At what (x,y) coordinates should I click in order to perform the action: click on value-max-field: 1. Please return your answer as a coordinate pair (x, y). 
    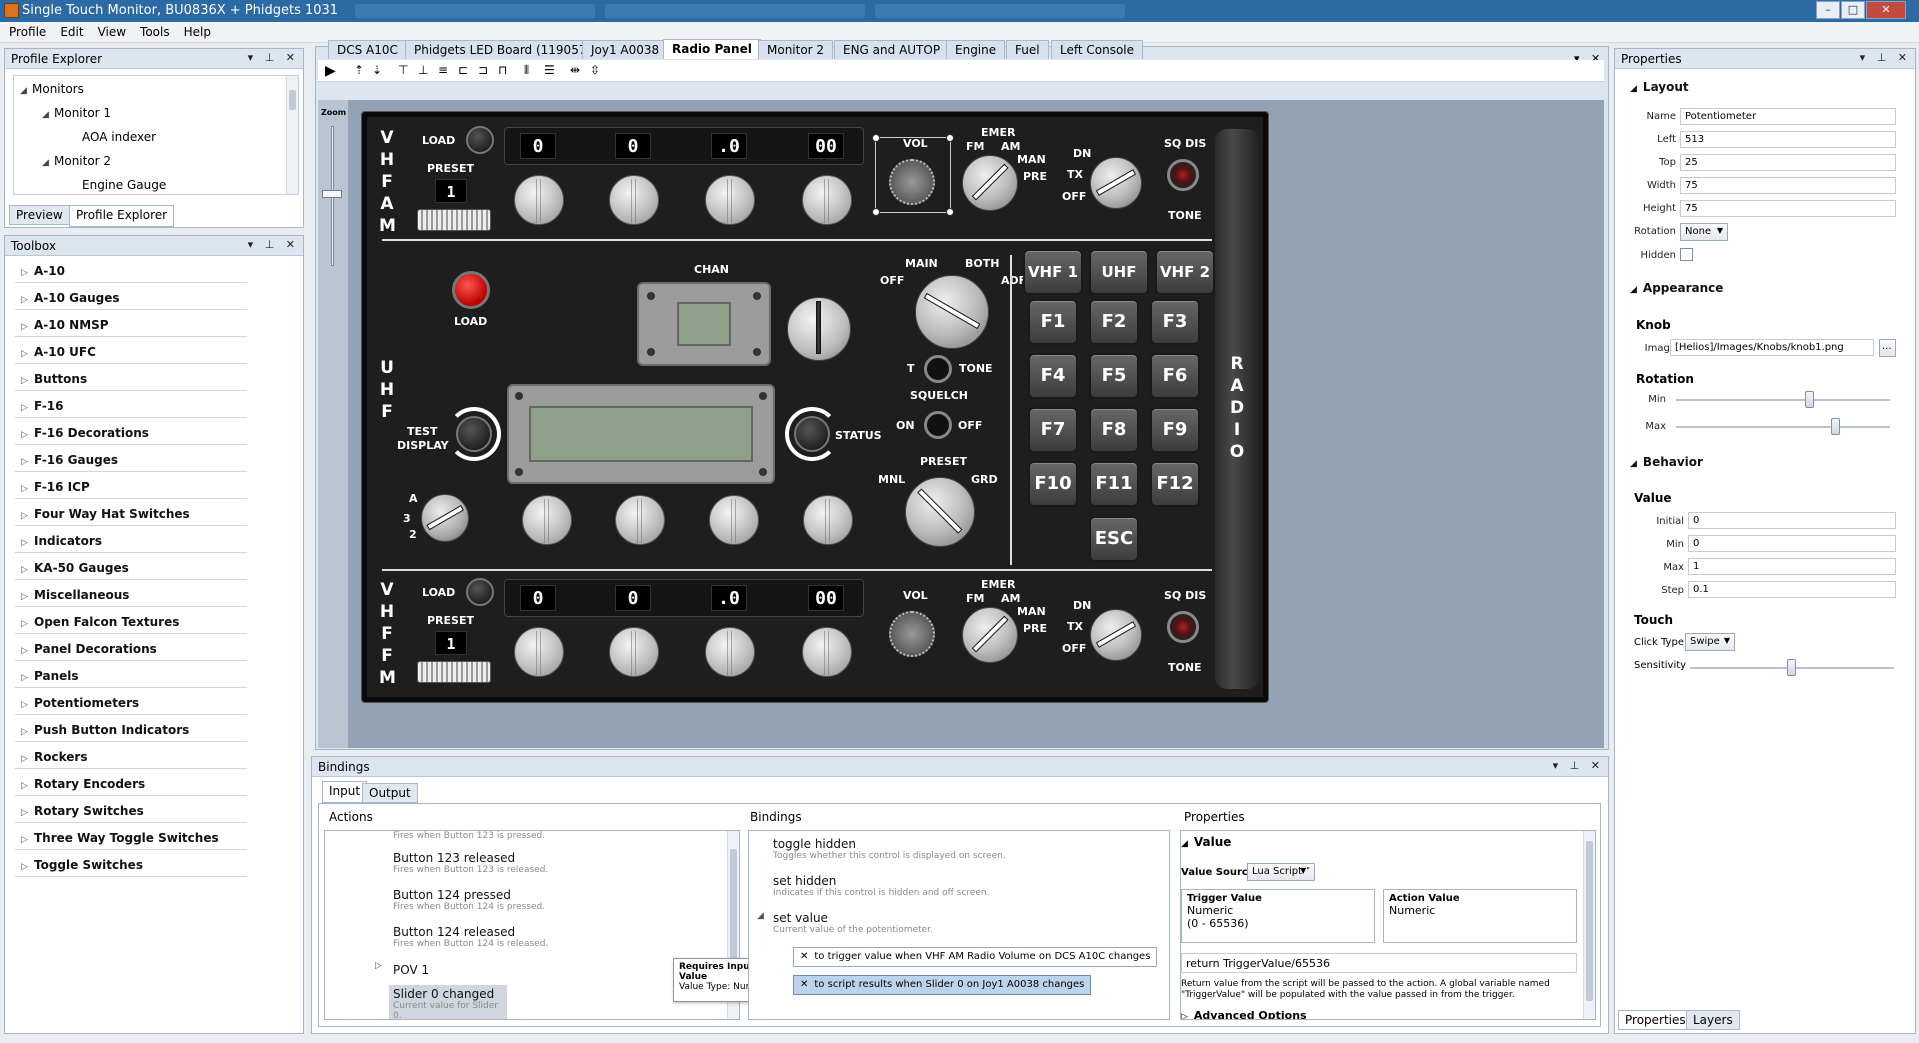
    Looking at the image, I should click on (1792, 566).